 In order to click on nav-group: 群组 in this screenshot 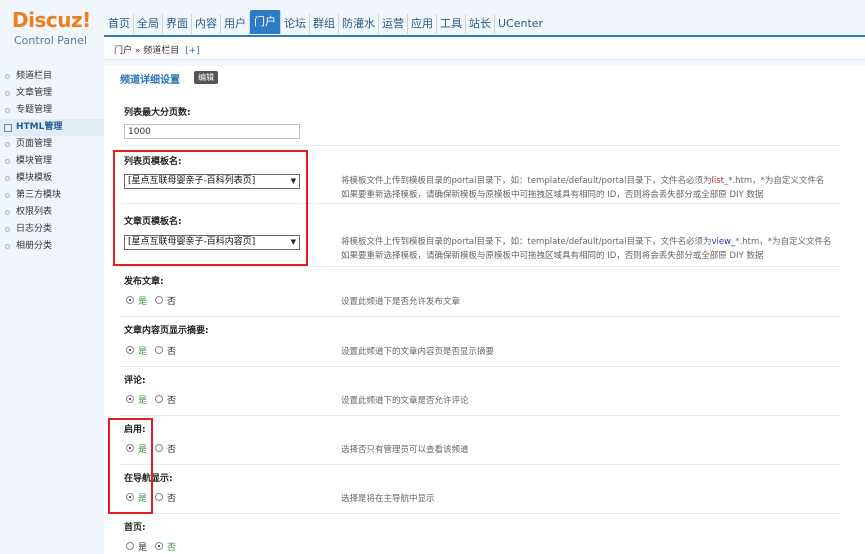, I will do `click(324, 24)`.